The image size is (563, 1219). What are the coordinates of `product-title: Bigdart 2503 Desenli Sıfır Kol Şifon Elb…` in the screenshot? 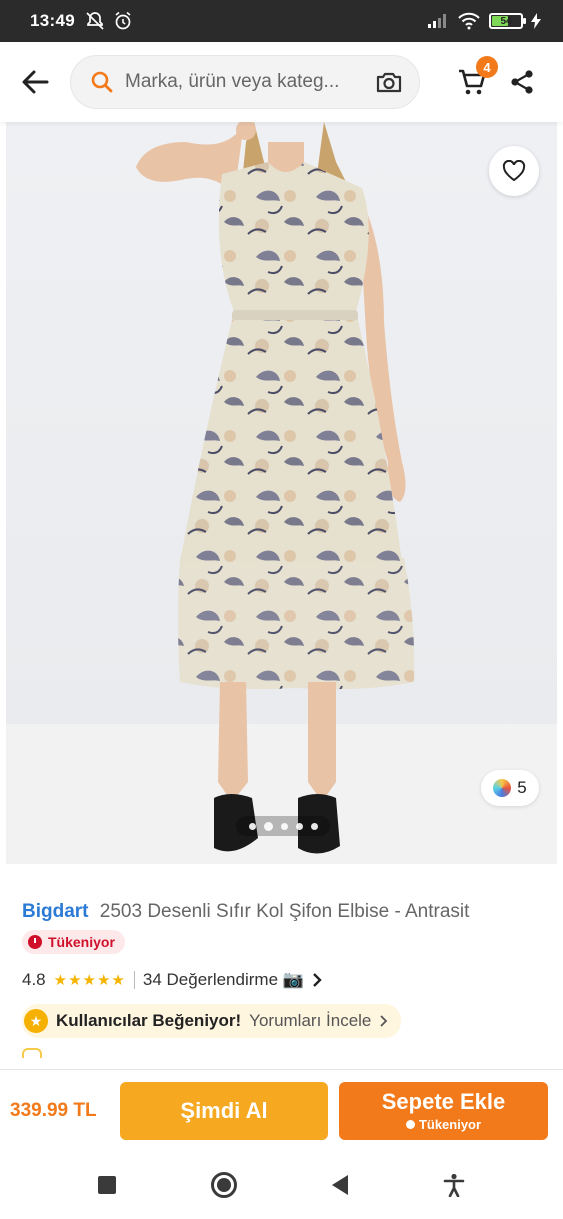 It's located at (281, 912).